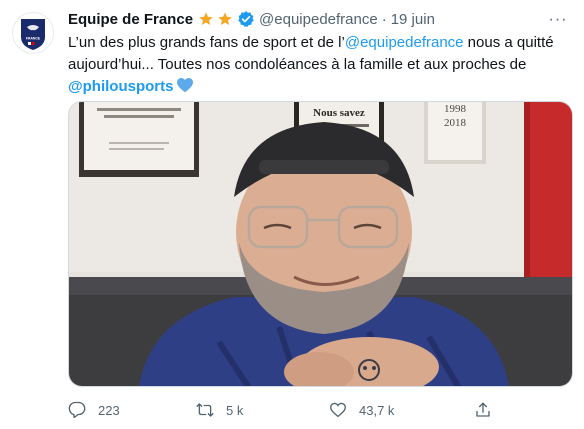  Describe the element at coordinates (120, 86) in the screenshot. I see `mention-link-philousports: @philousports` at that location.